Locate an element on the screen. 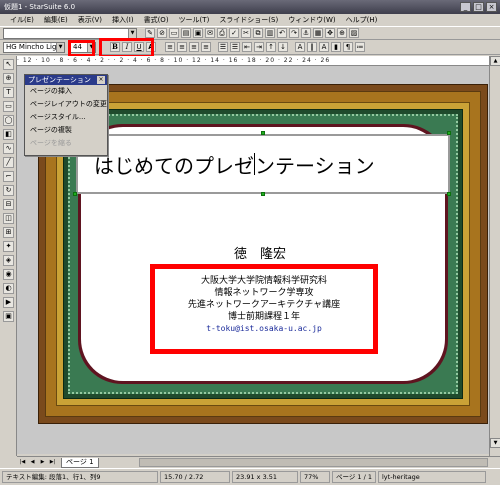 The width and height of the screenshot is (500, 485). scroll-down-icon: ▼ is located at coordinates (495, 443).